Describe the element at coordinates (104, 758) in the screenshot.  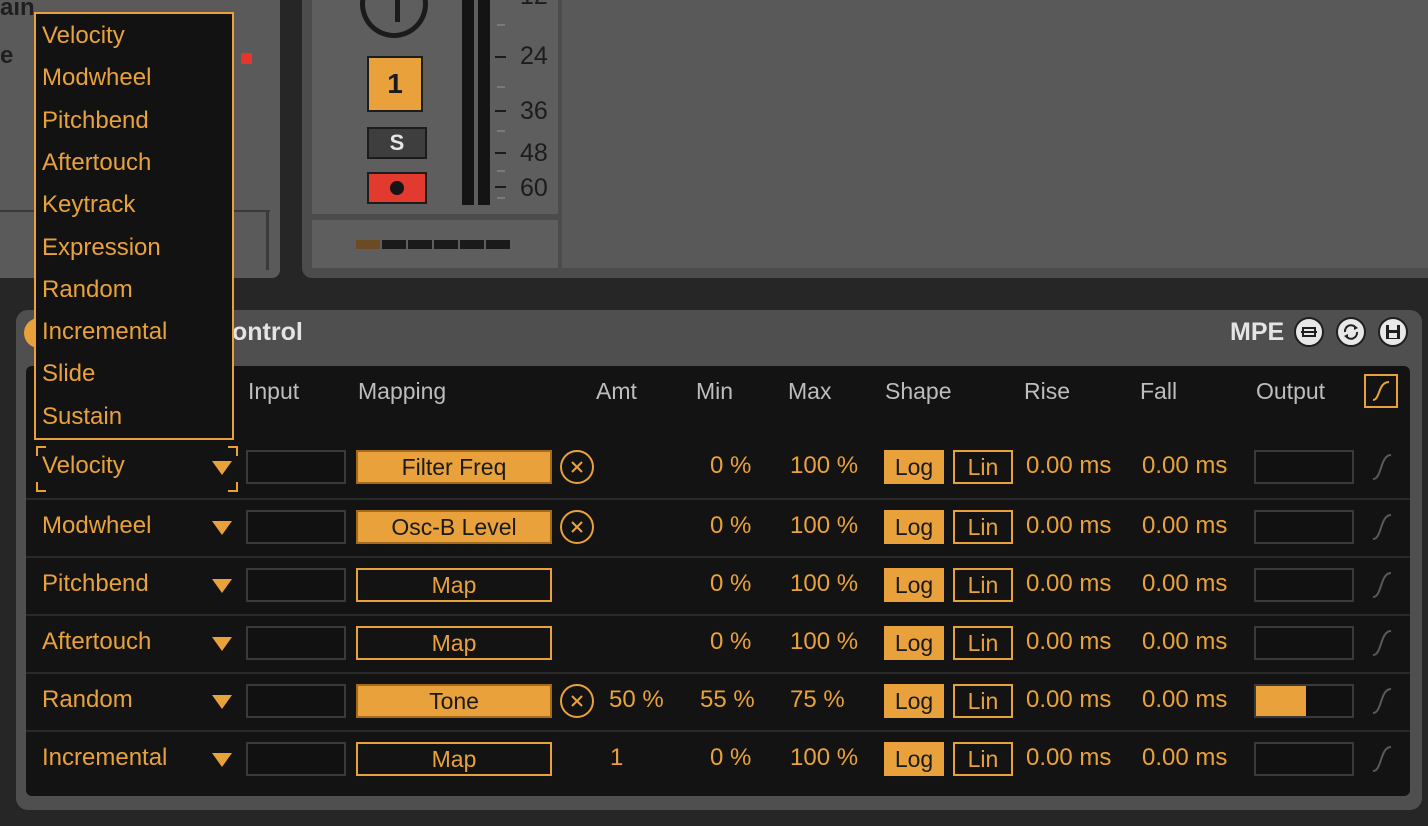
I see `source-label: Incremental` at that location.